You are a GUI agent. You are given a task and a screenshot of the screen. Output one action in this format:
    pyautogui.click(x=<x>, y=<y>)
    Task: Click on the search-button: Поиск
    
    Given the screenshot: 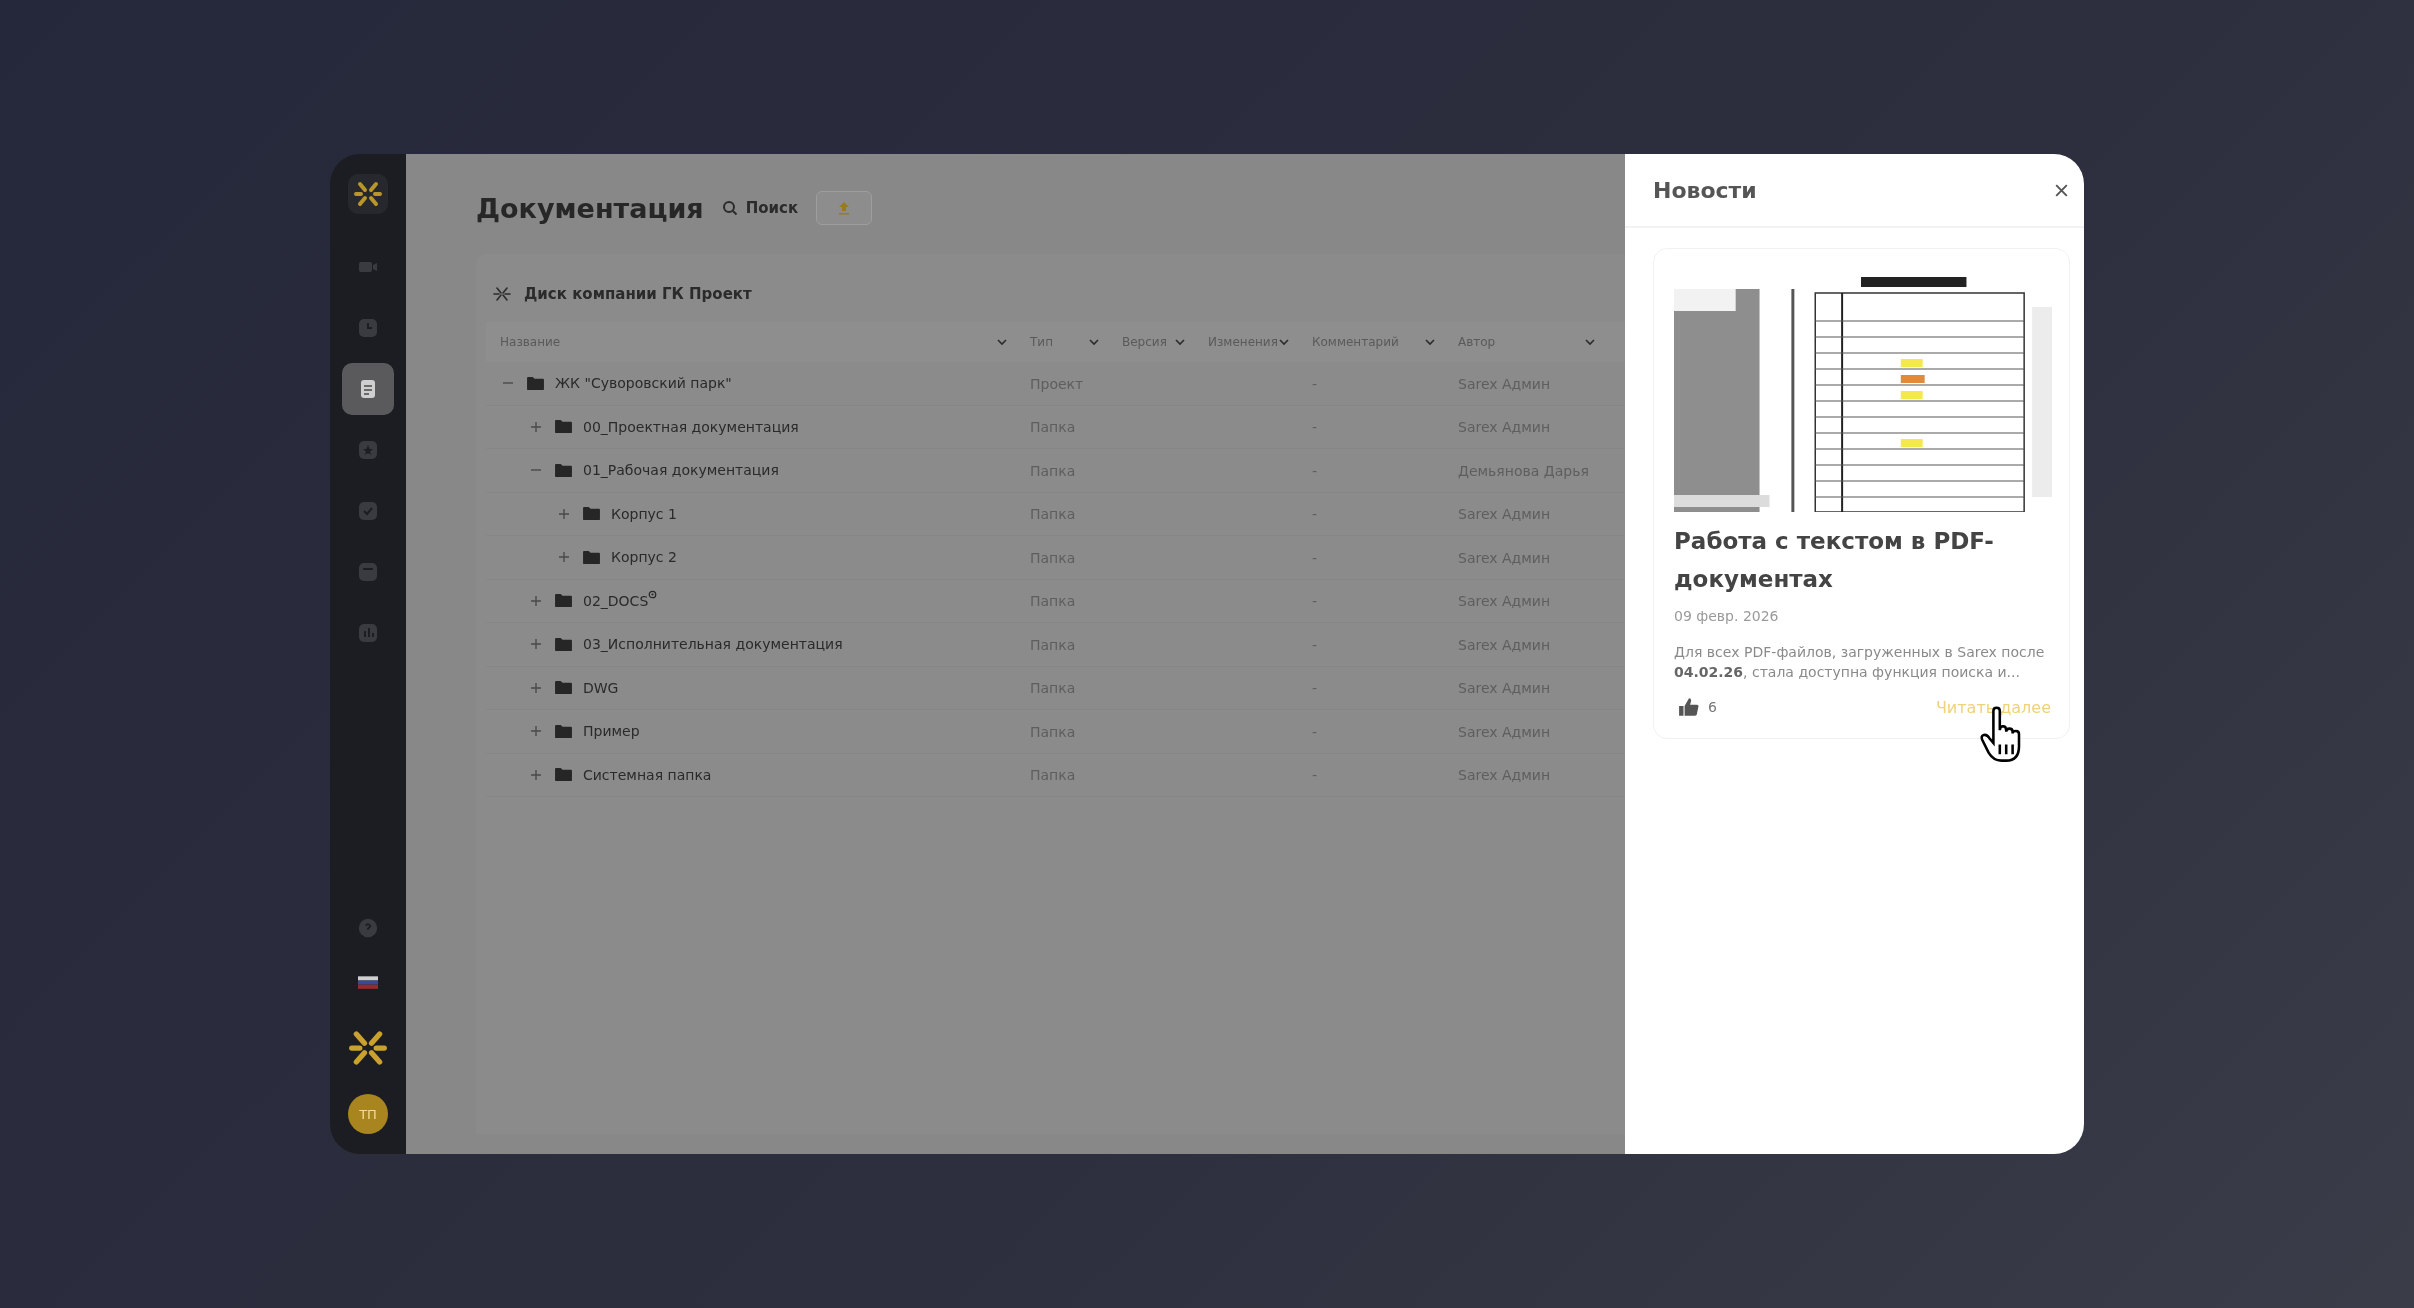 What is the action you would take?
    pyautogui.click(x=760, y=208)
    